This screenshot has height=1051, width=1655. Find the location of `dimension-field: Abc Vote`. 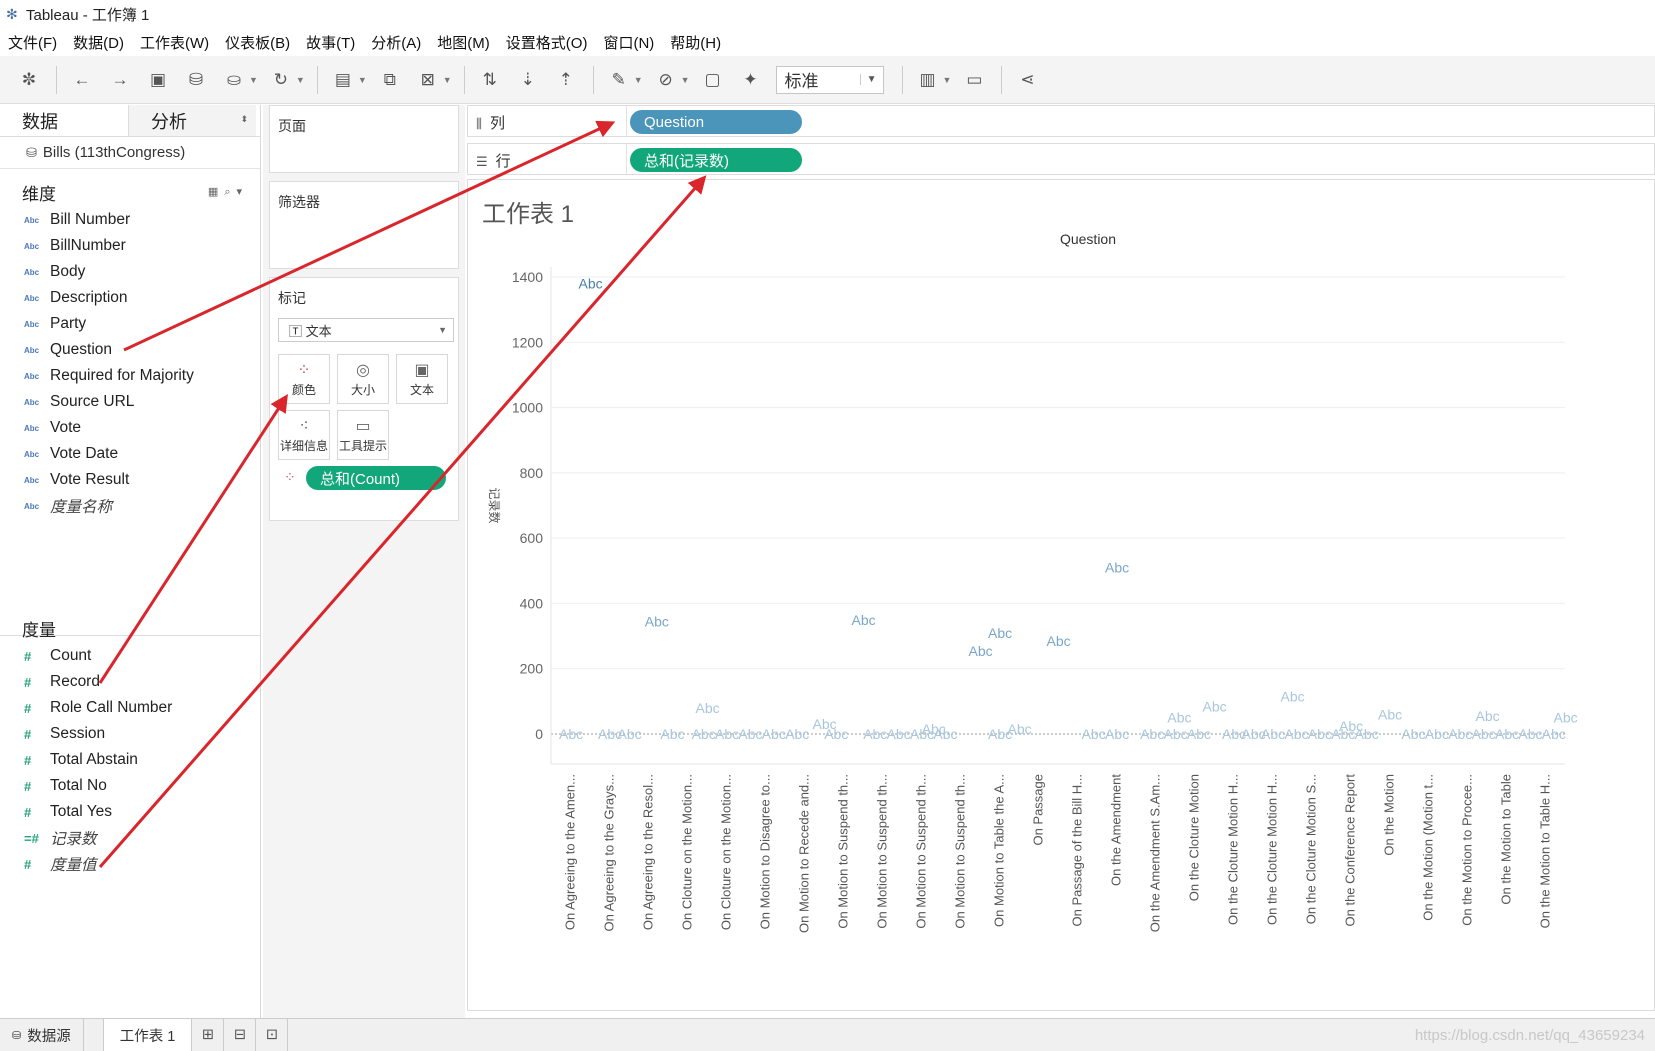

dimension-field: Abc Vote is located at coordinates (130, 428).